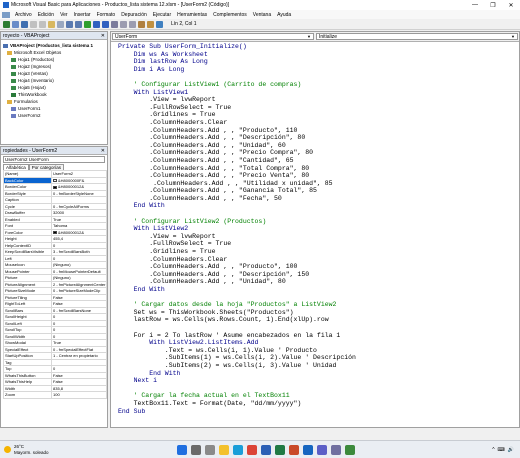 Image resolution: width=520 pixels, height=458 pixels. What do you see at coordinates (79, 284) in the screenshot?
I see `property-value: 2 - fmPictureAlignmentCenter` at bounding box center [79, 284].